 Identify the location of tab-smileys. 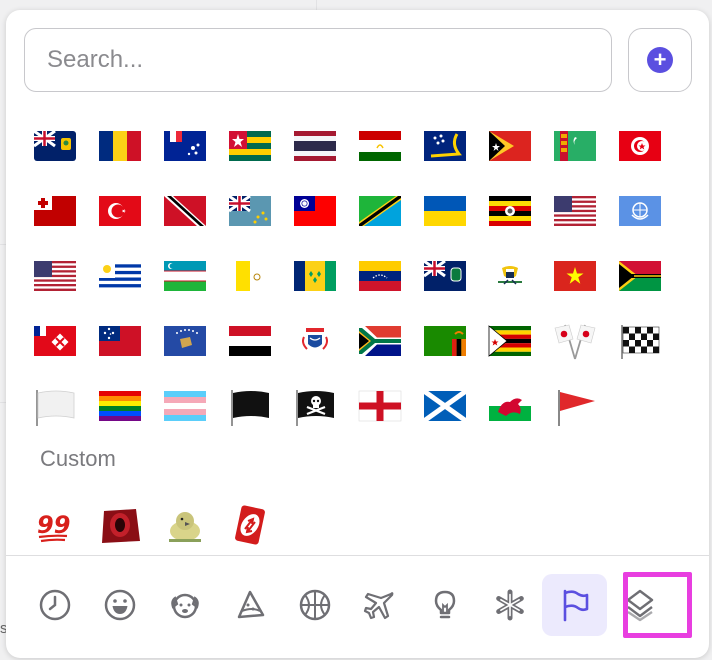
(119, 605).